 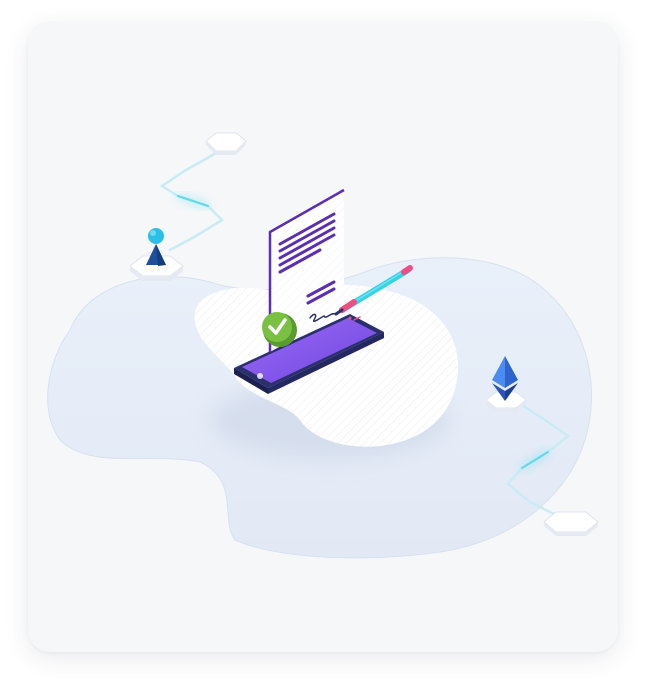 I want to click on hexagon-node-top, so click(x=226, y=143).